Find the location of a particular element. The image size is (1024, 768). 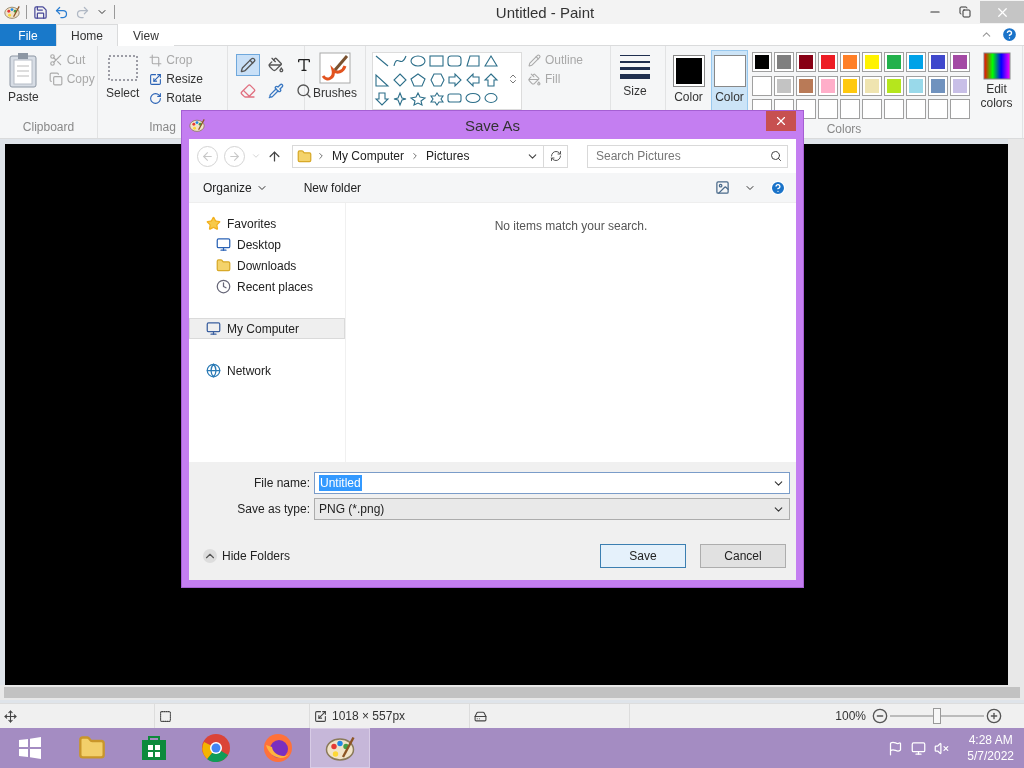

clock-time: 4:28 AM is located at coordinates (990, 740).